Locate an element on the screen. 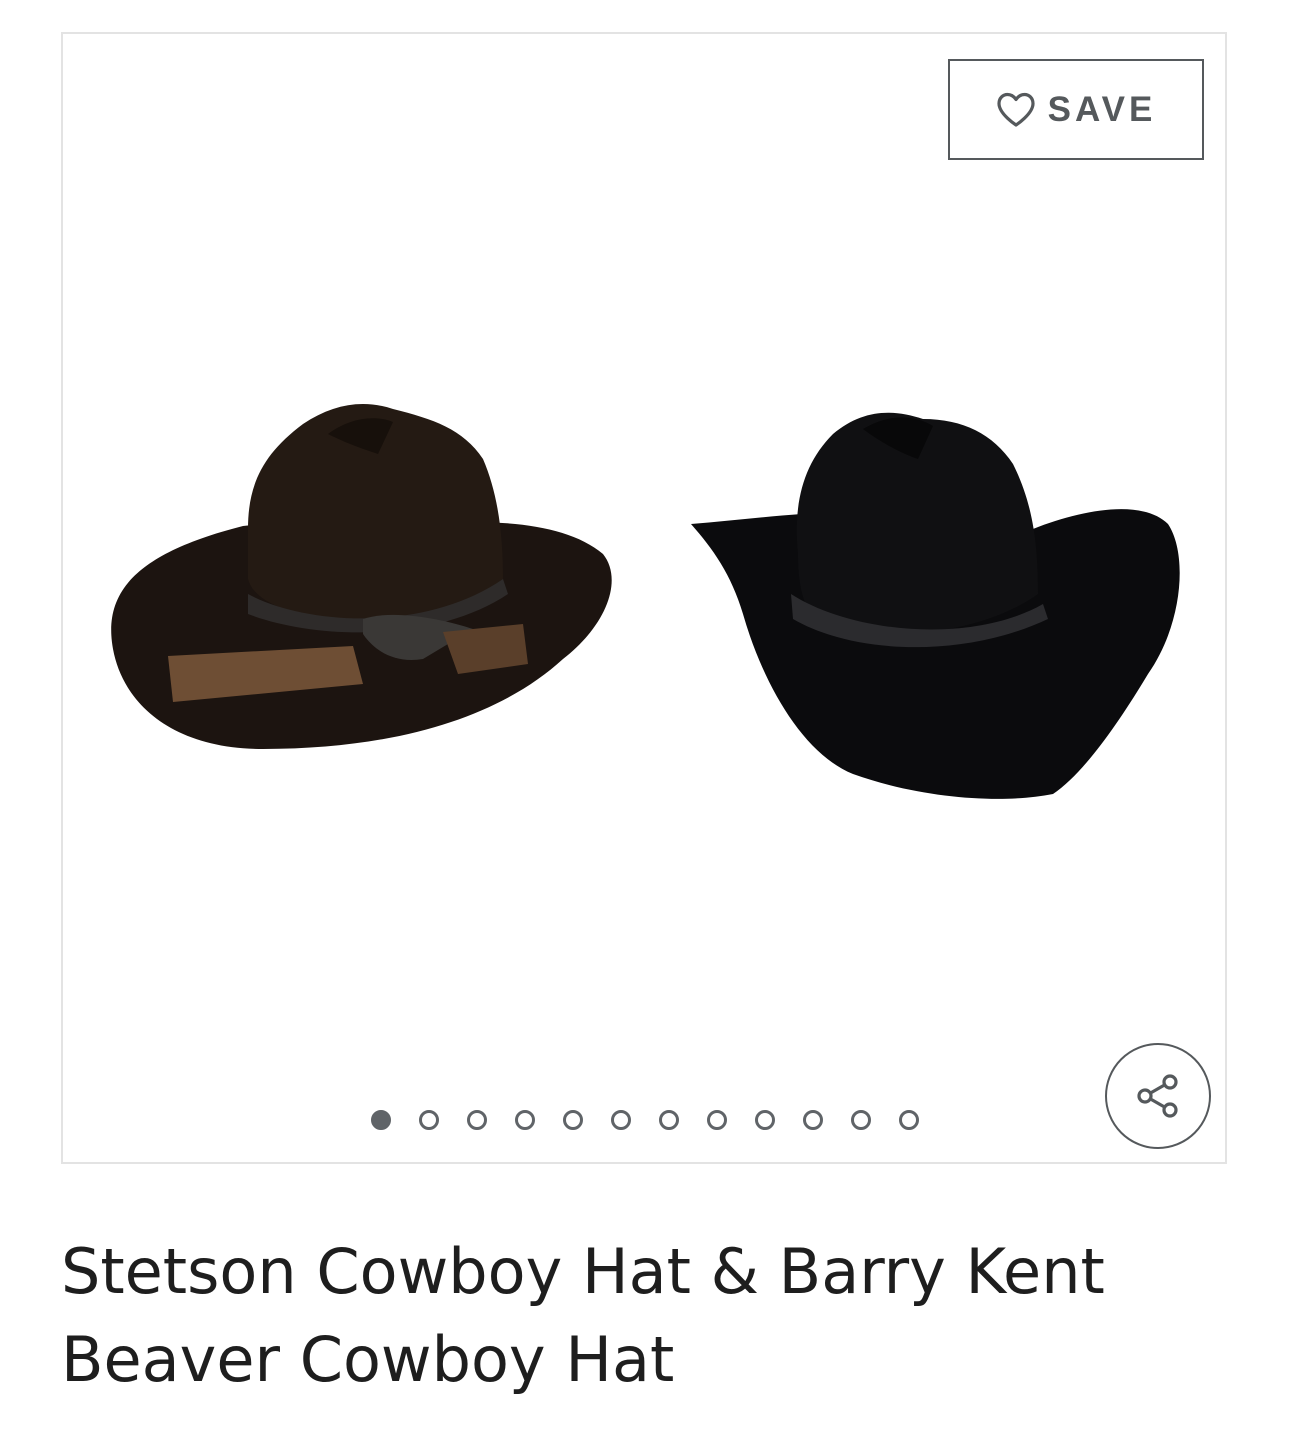 The image size is (1290, 1444). heart-outline-icon is located at coordinates (1016, 109).